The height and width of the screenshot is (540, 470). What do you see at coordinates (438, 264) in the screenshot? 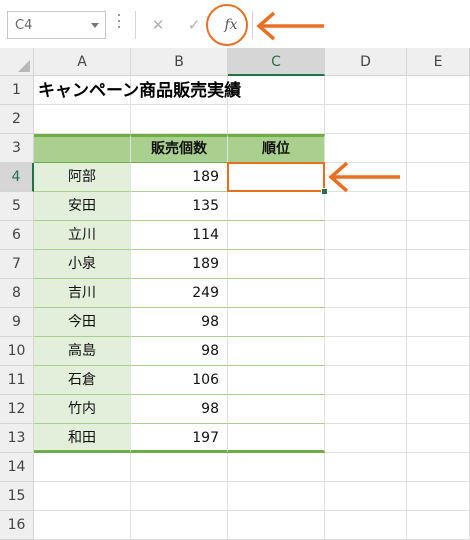
I see `cell-e7` at bounding box center [438, 264].